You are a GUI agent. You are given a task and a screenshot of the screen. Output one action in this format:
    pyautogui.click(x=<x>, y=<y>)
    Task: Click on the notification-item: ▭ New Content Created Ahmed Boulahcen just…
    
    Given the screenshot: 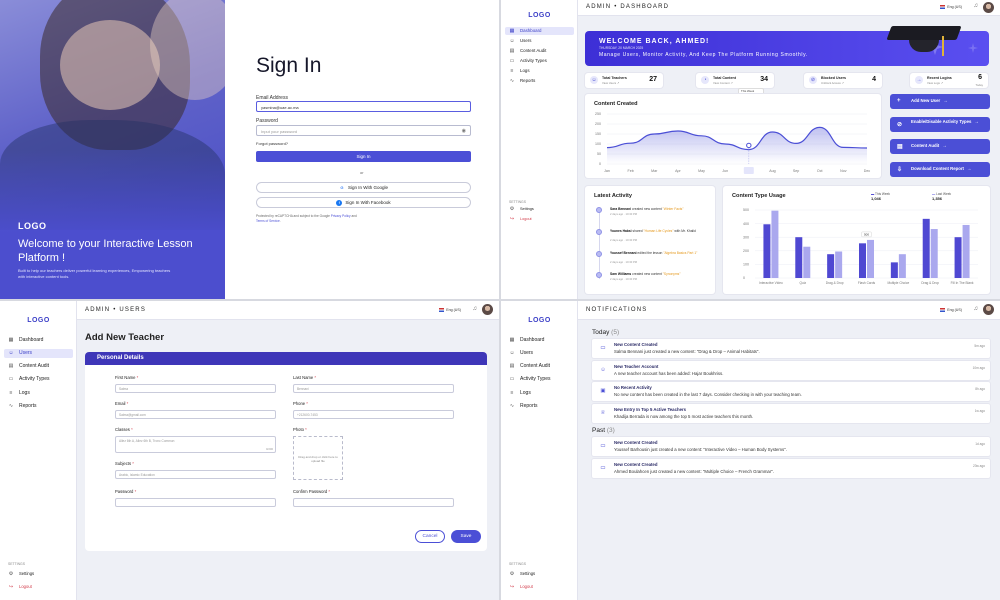 What is the action you would take?
    pyautogui.click(x=791, y=468)
    